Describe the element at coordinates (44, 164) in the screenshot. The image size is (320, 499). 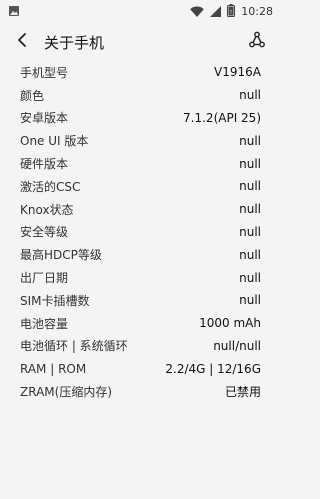
I see `row-label: 硬件版本` at that location.